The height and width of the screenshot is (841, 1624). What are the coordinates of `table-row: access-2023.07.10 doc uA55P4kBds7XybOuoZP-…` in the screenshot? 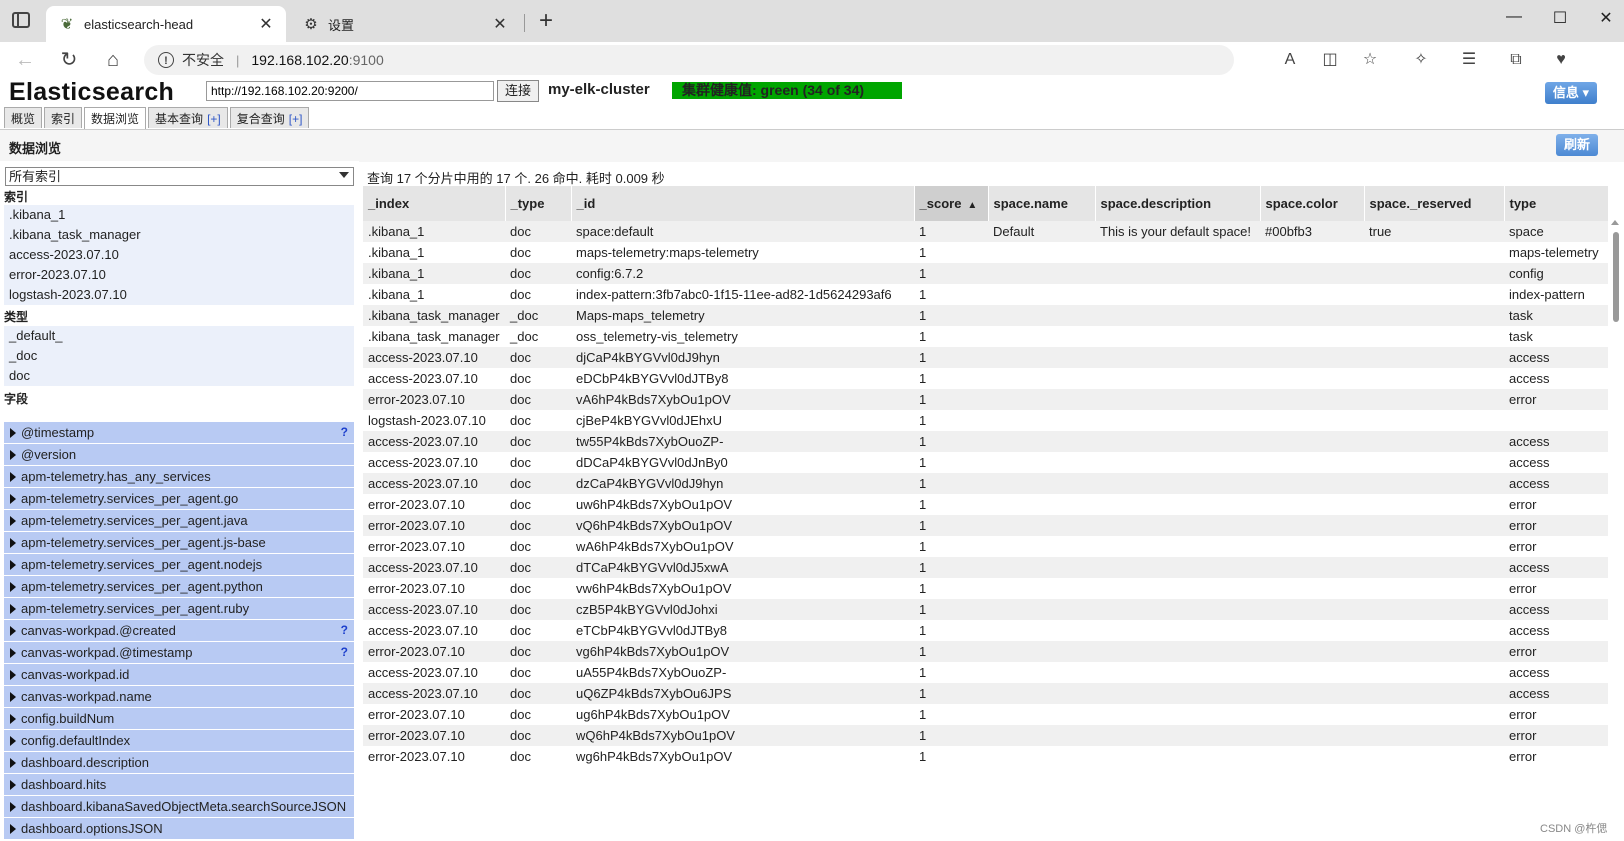 It's located at (985, 672).